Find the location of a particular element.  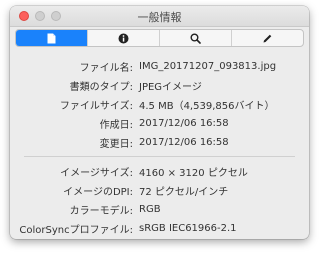

title-bar: 一般情報 is located at coordinates (159, 16).